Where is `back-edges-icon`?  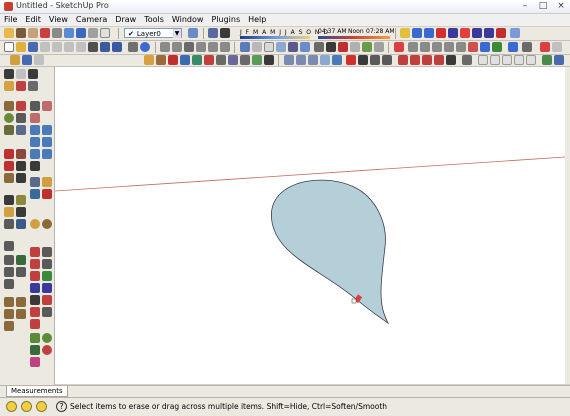 back-edges-icon is located at coordinates (465, 33).